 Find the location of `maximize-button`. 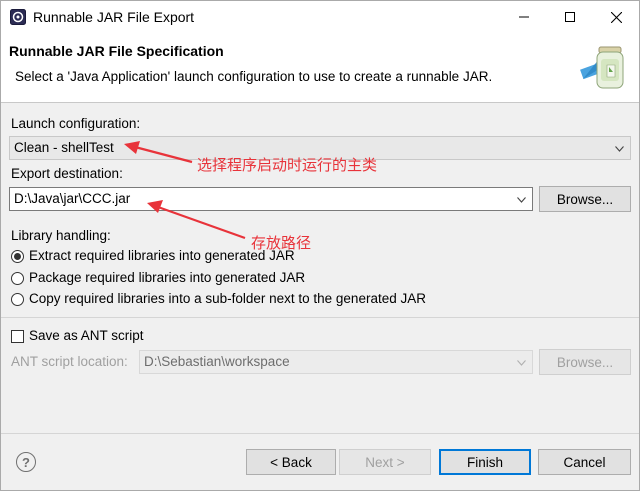

maximize-button is located at coordinates (570, 17).